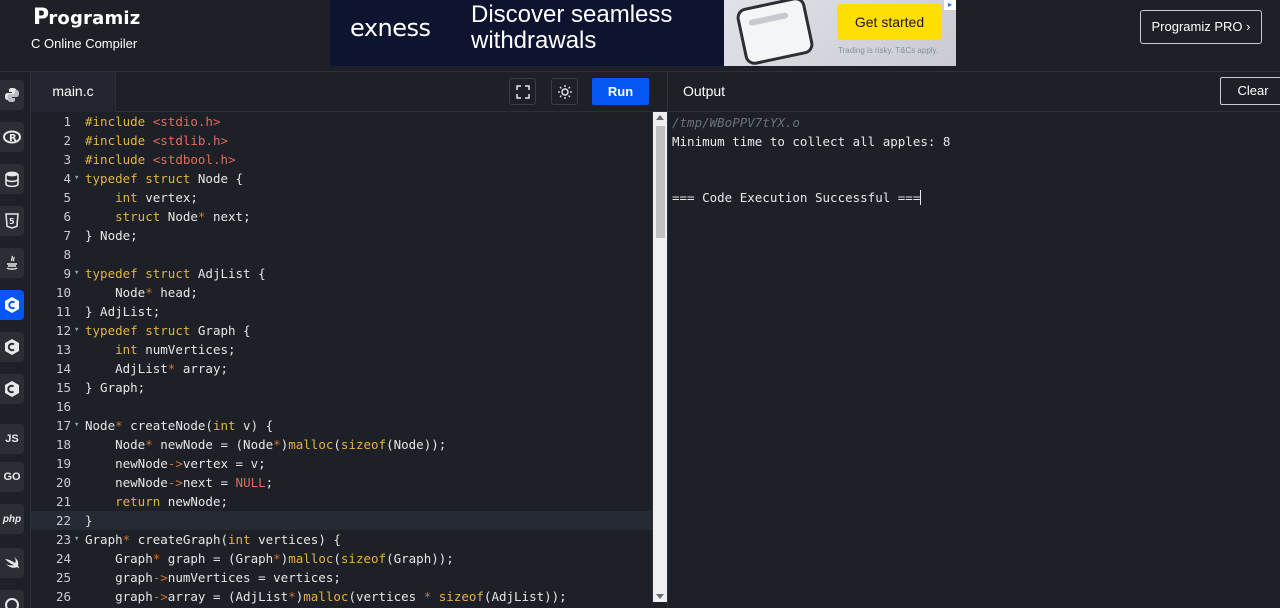 The height and width of the screenshot is (608, 1280). Describe the element at coordinates (341, 197) in the screenshot. I see `code-line: 5 int vertex;` at that location.